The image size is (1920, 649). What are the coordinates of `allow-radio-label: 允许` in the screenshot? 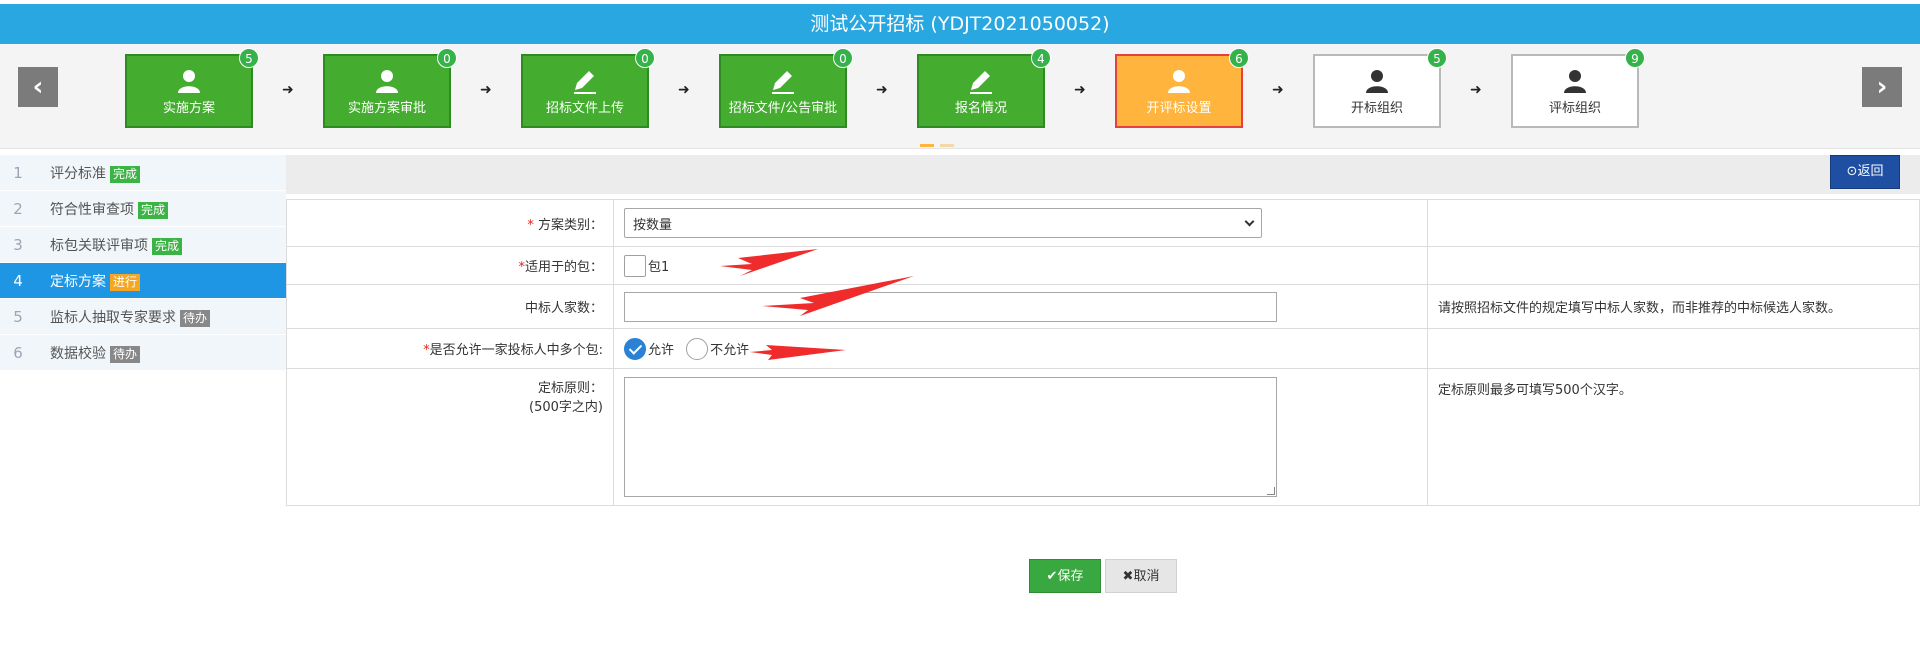 It's located at (661, 350).